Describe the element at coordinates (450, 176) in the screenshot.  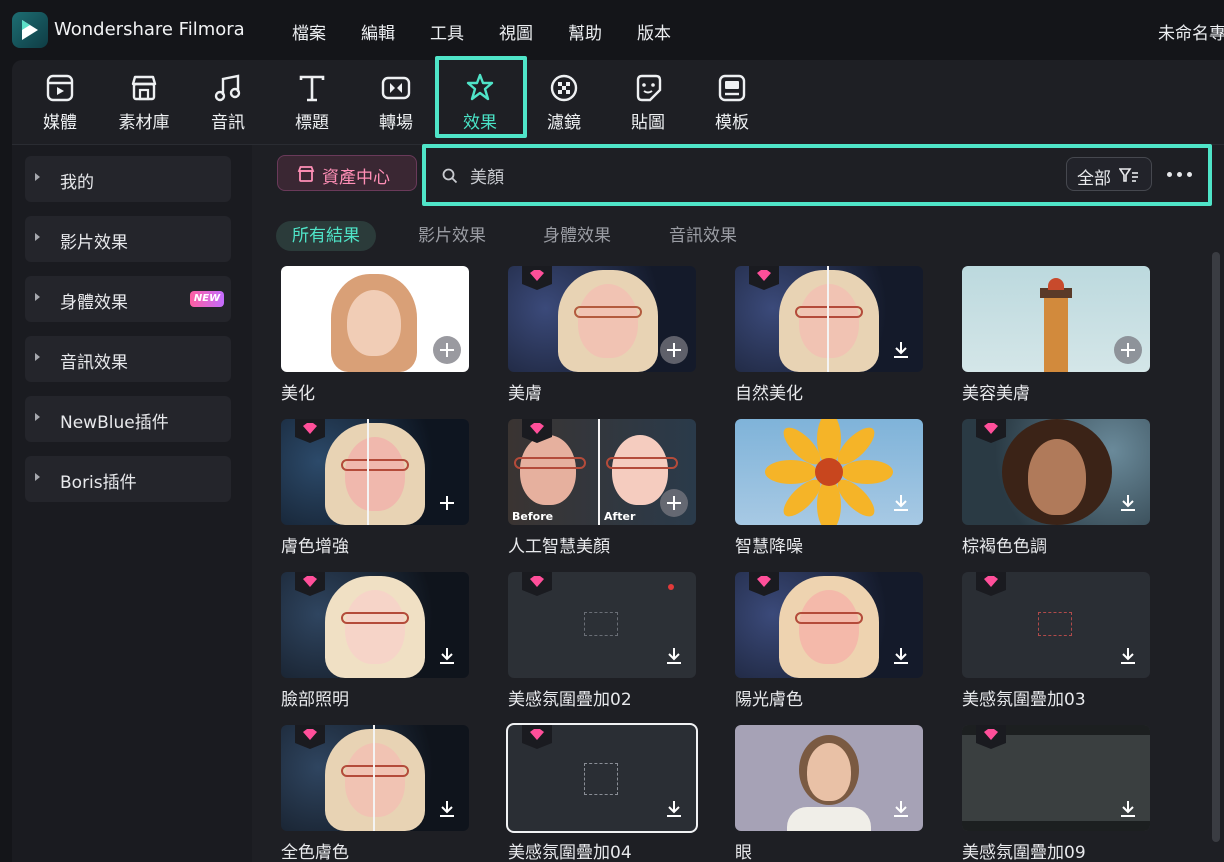
I see `search-icon` at that location.